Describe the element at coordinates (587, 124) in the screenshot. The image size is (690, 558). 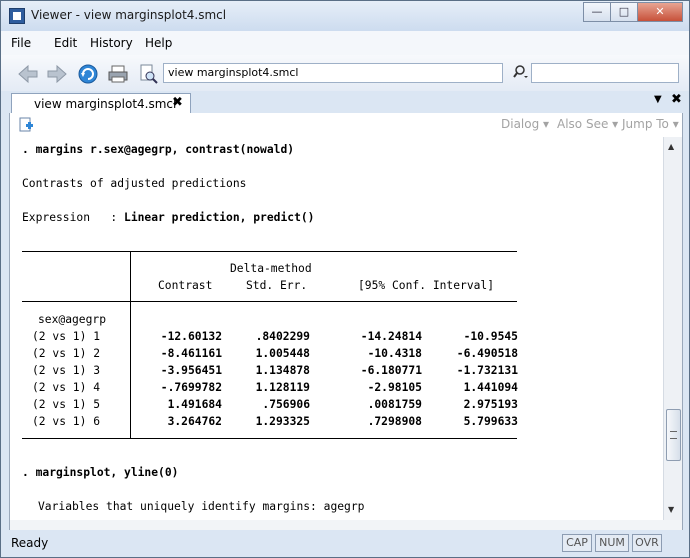
I see `also-see-button: Also See ▾` at that location.